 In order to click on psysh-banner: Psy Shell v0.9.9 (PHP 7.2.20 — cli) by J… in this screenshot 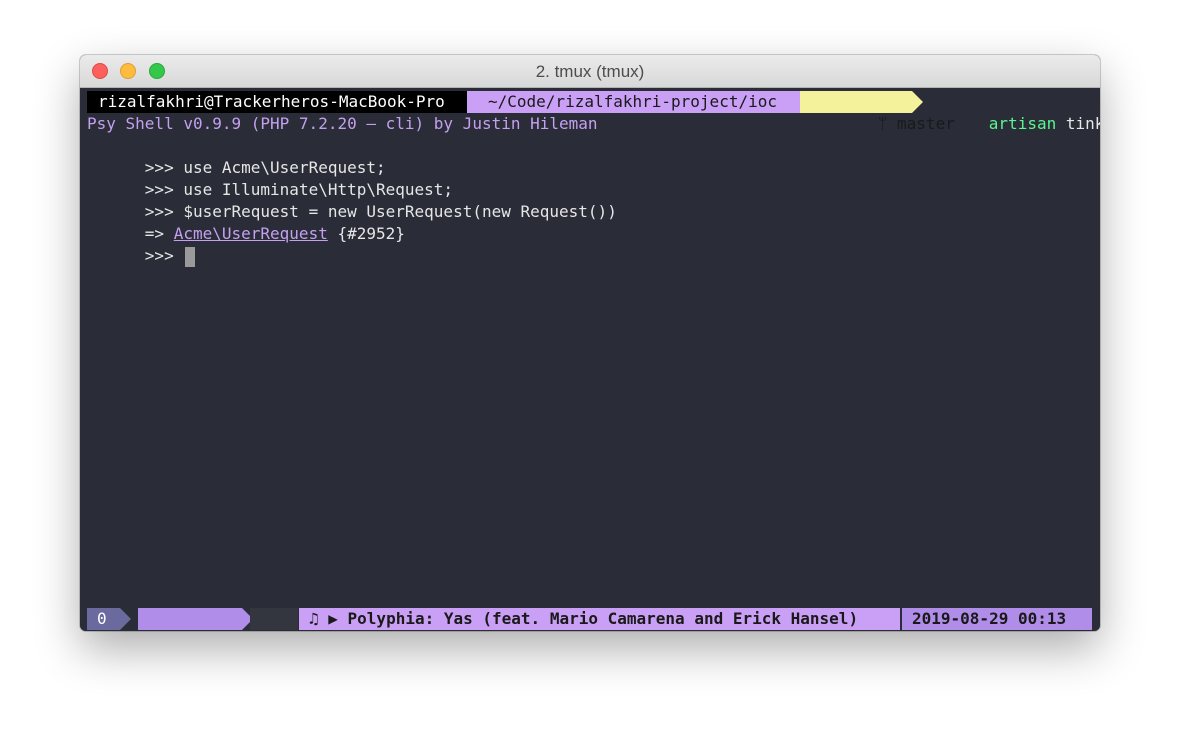, I will do `click(342, 123)`.